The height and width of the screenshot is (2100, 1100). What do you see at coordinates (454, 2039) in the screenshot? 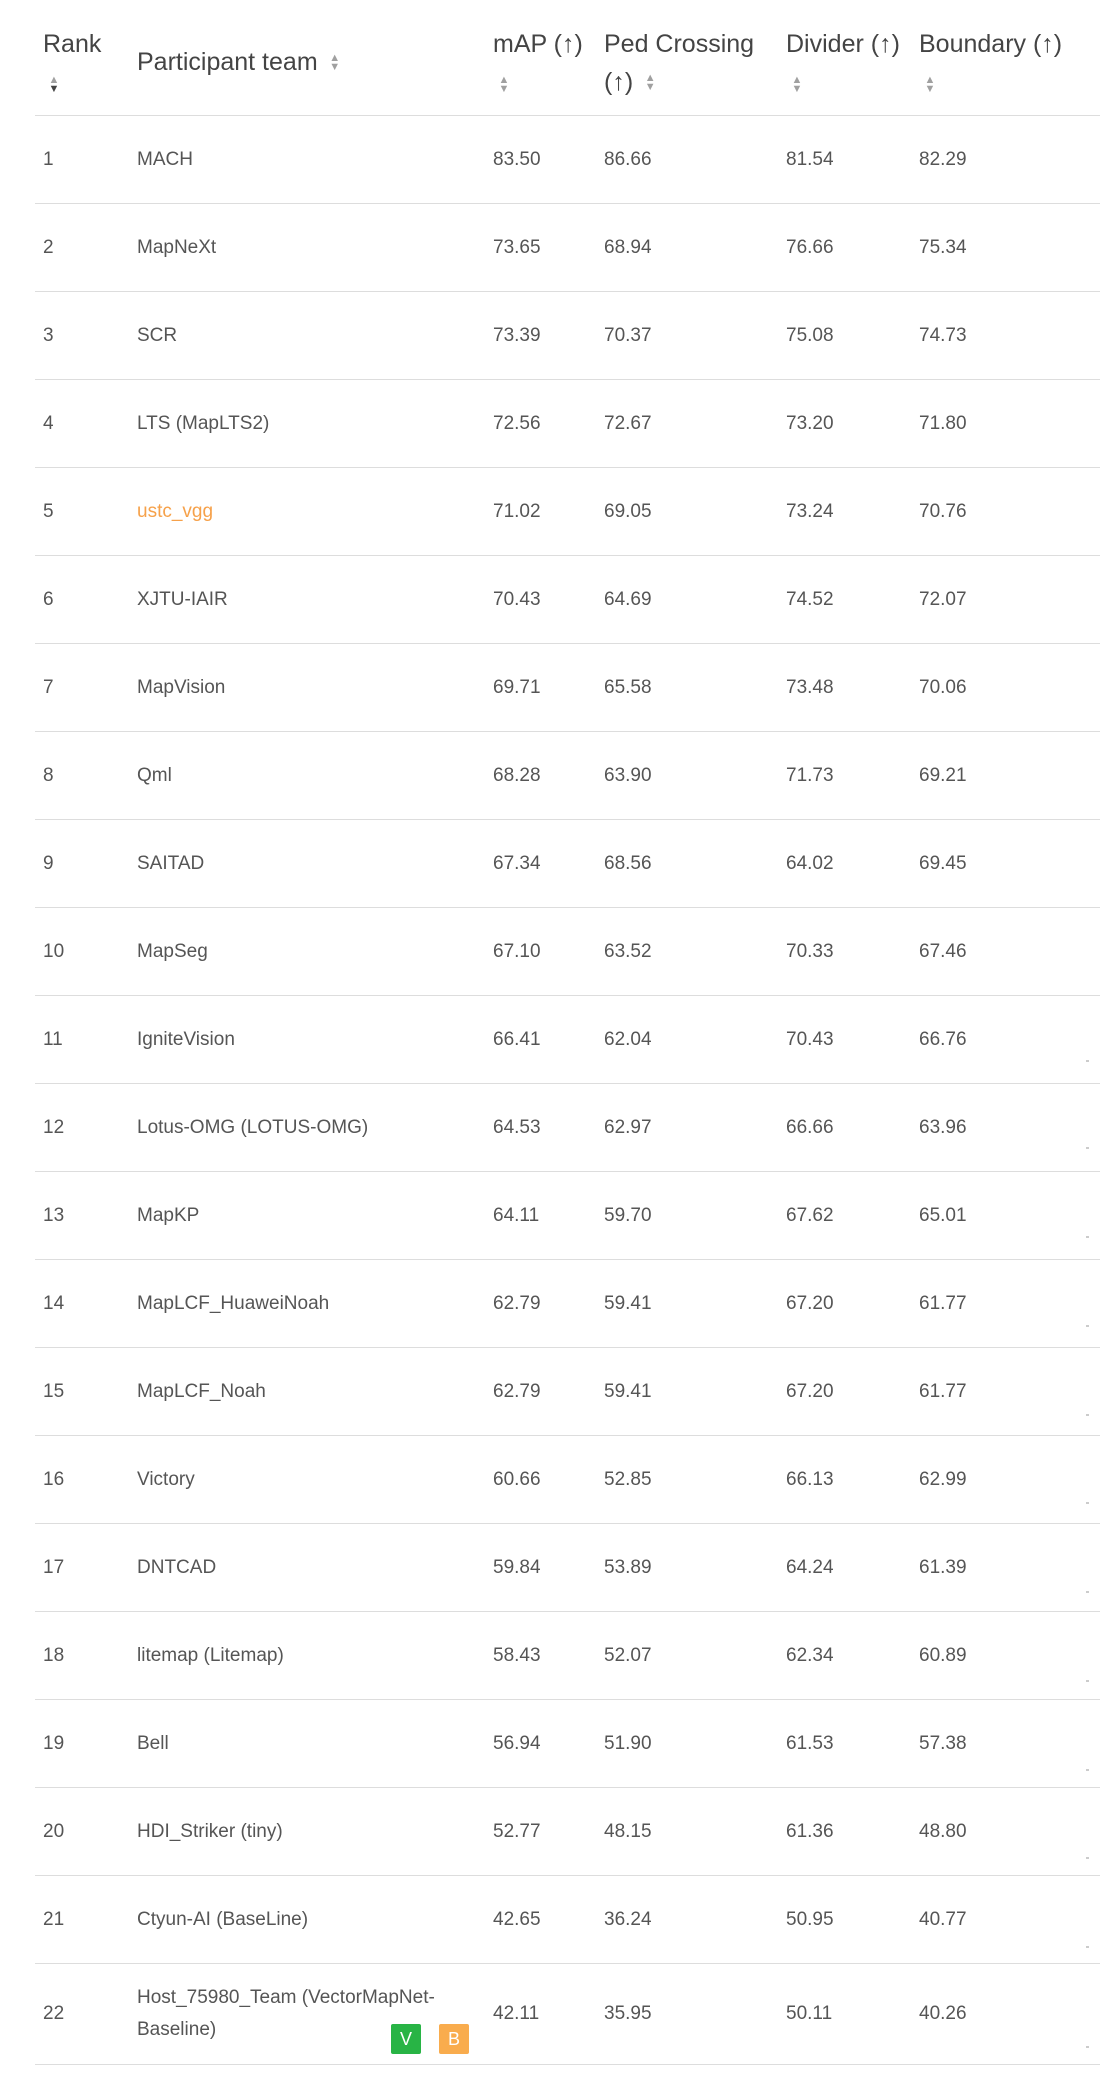
I see `badge-b: B` at bounding box center [454, 2039].